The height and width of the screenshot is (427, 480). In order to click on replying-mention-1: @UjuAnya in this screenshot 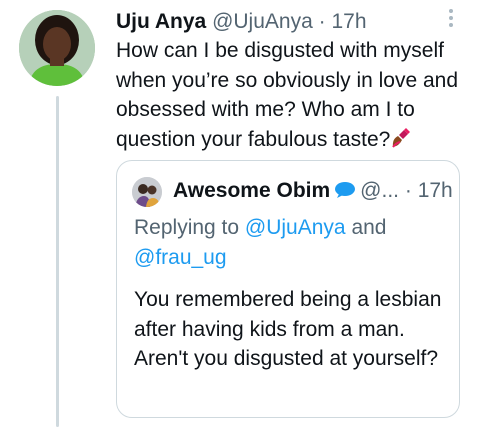, I will do `click(295, 227)`.